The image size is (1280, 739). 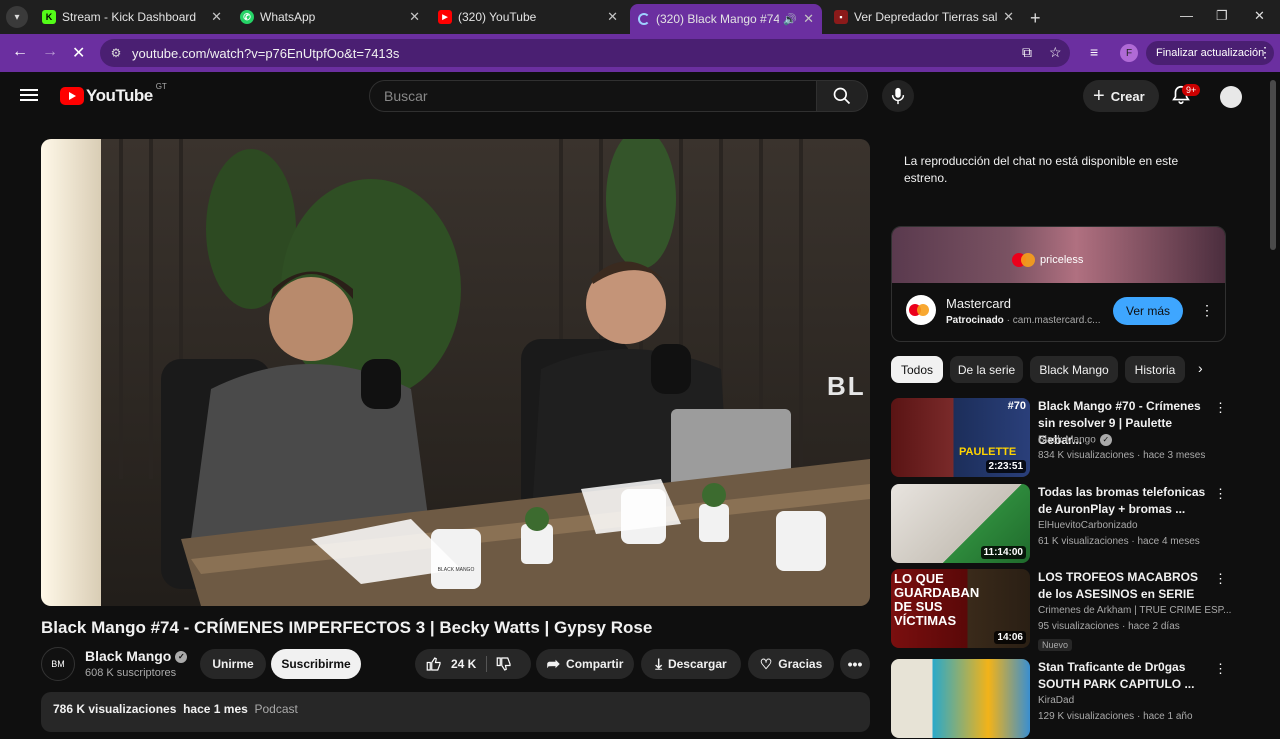 What do you see at coordinates (504, 664) in the screenshot?
I see `thumbs-down-icon` at bounding box center [504, 664].